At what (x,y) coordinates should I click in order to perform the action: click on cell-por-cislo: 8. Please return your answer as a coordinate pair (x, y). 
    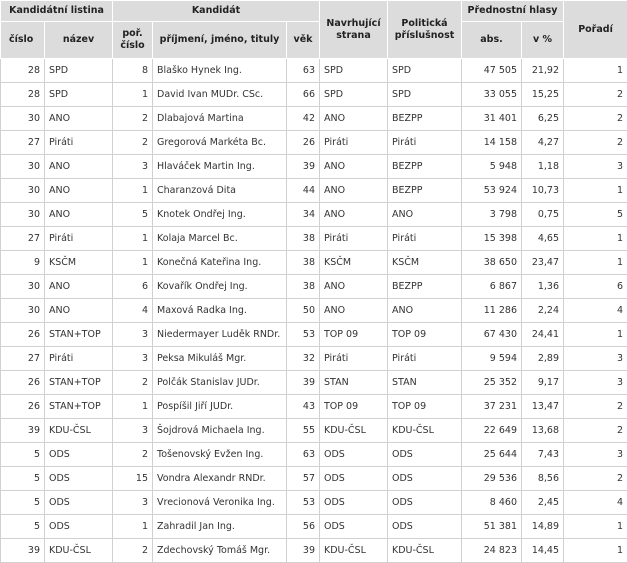
    Looking at the image, I should click on (132, 70).